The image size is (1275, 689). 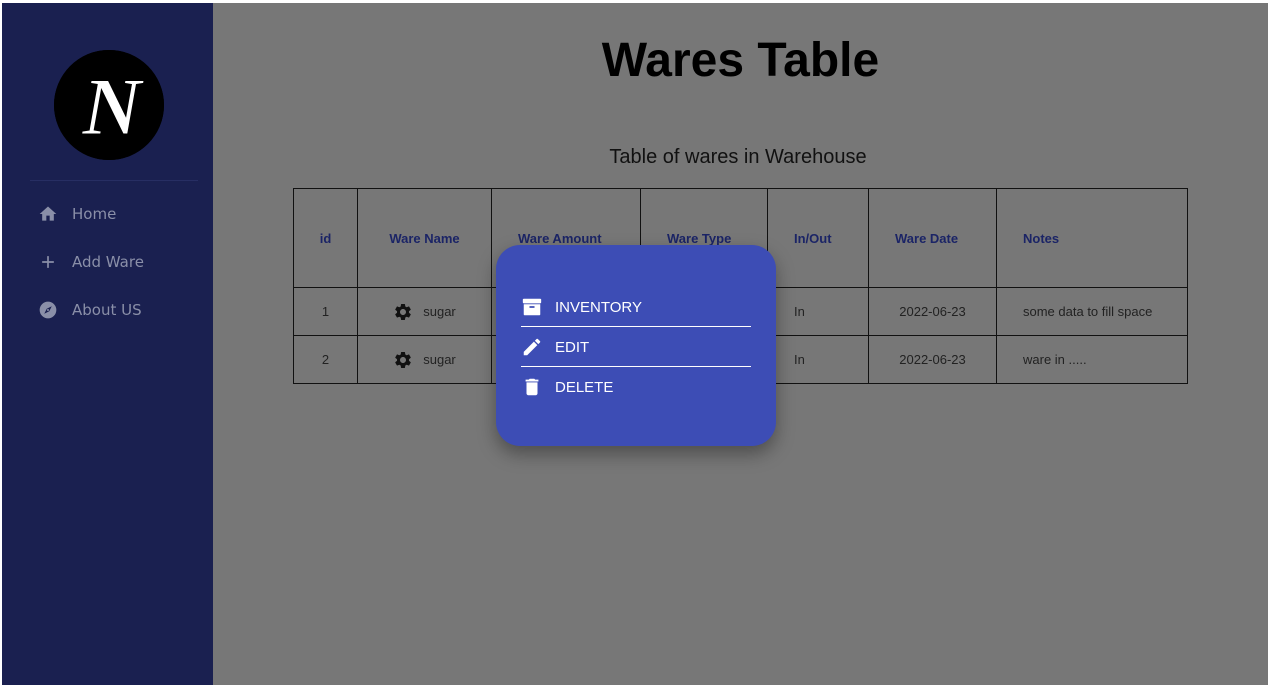 What do you see at coordinates (94, 214) in the screenshot?
I see `sidebar-item-label: Home` at bounding box center [94, 214].